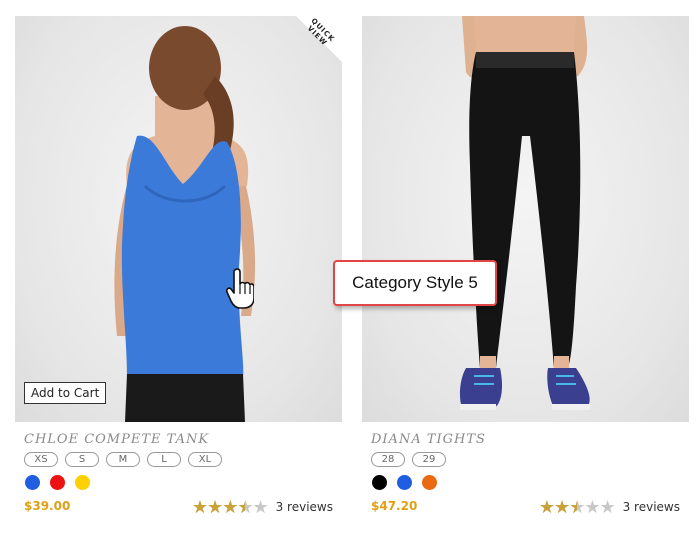 Image resolution: width=697 pixels, height=536 pixels. Describe the element at coordinates (429, 482) in the screenshot. I see `color-swatch-orange` at that location.